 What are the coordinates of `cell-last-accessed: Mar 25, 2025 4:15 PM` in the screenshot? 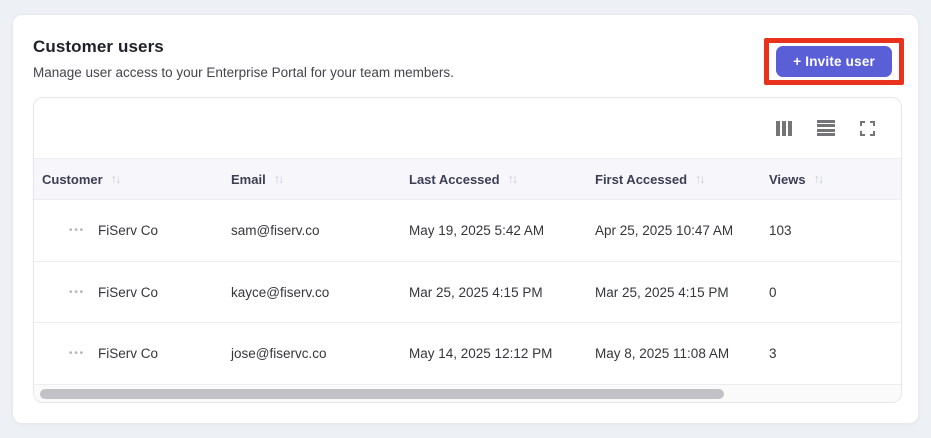 It's located at (476, 292).